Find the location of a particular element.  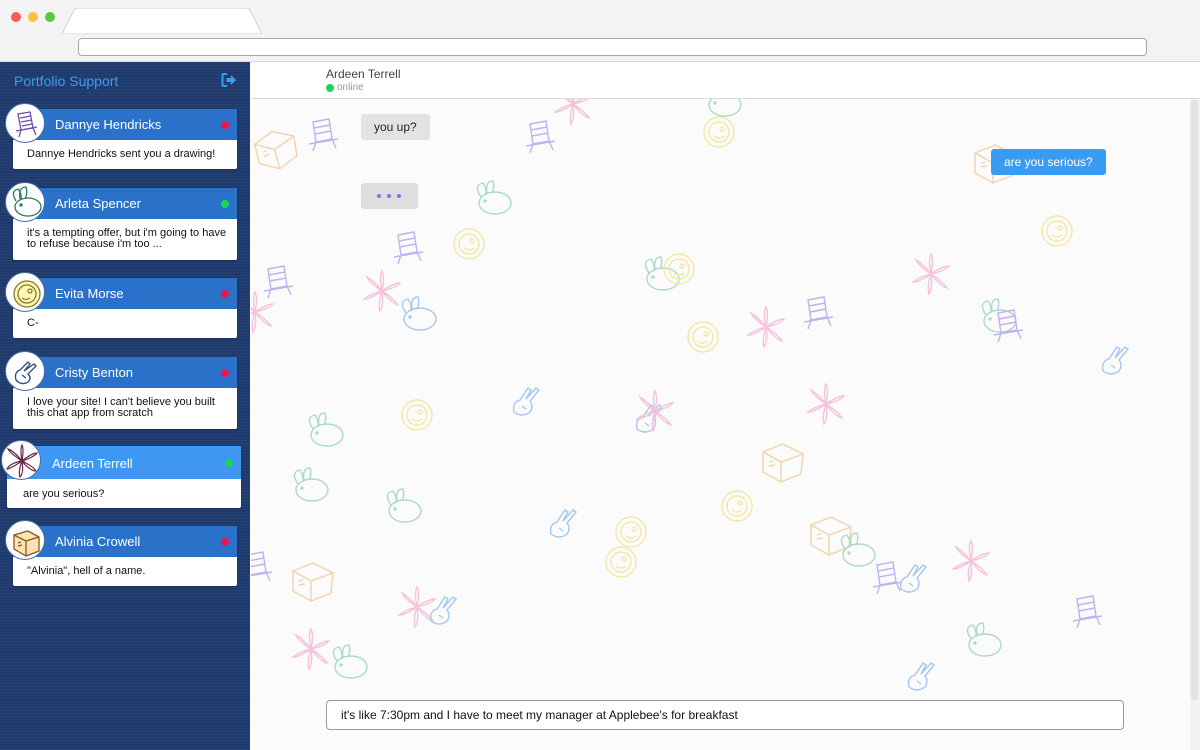

conversation-header: Dannye Hendricks is located at coordinates (125, 124).